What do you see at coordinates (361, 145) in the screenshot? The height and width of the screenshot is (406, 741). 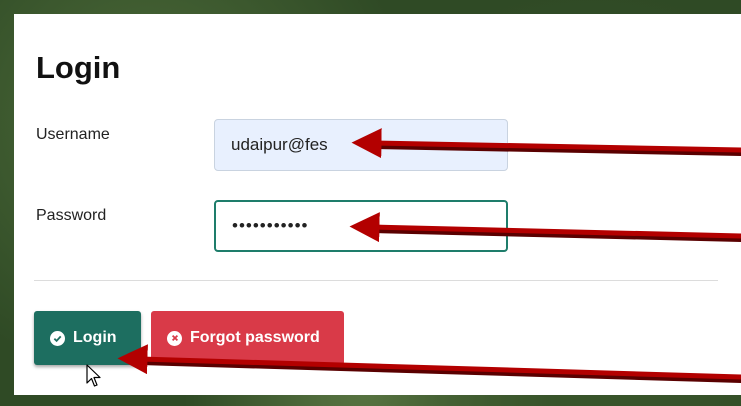 I see `username-input` at bounding box center [361, 145].